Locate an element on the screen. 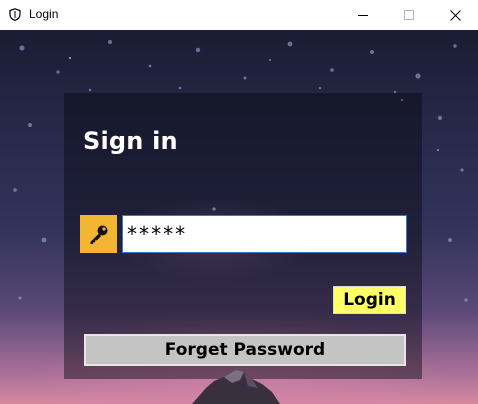  minimize-icon is located at coordinates (363, 15).